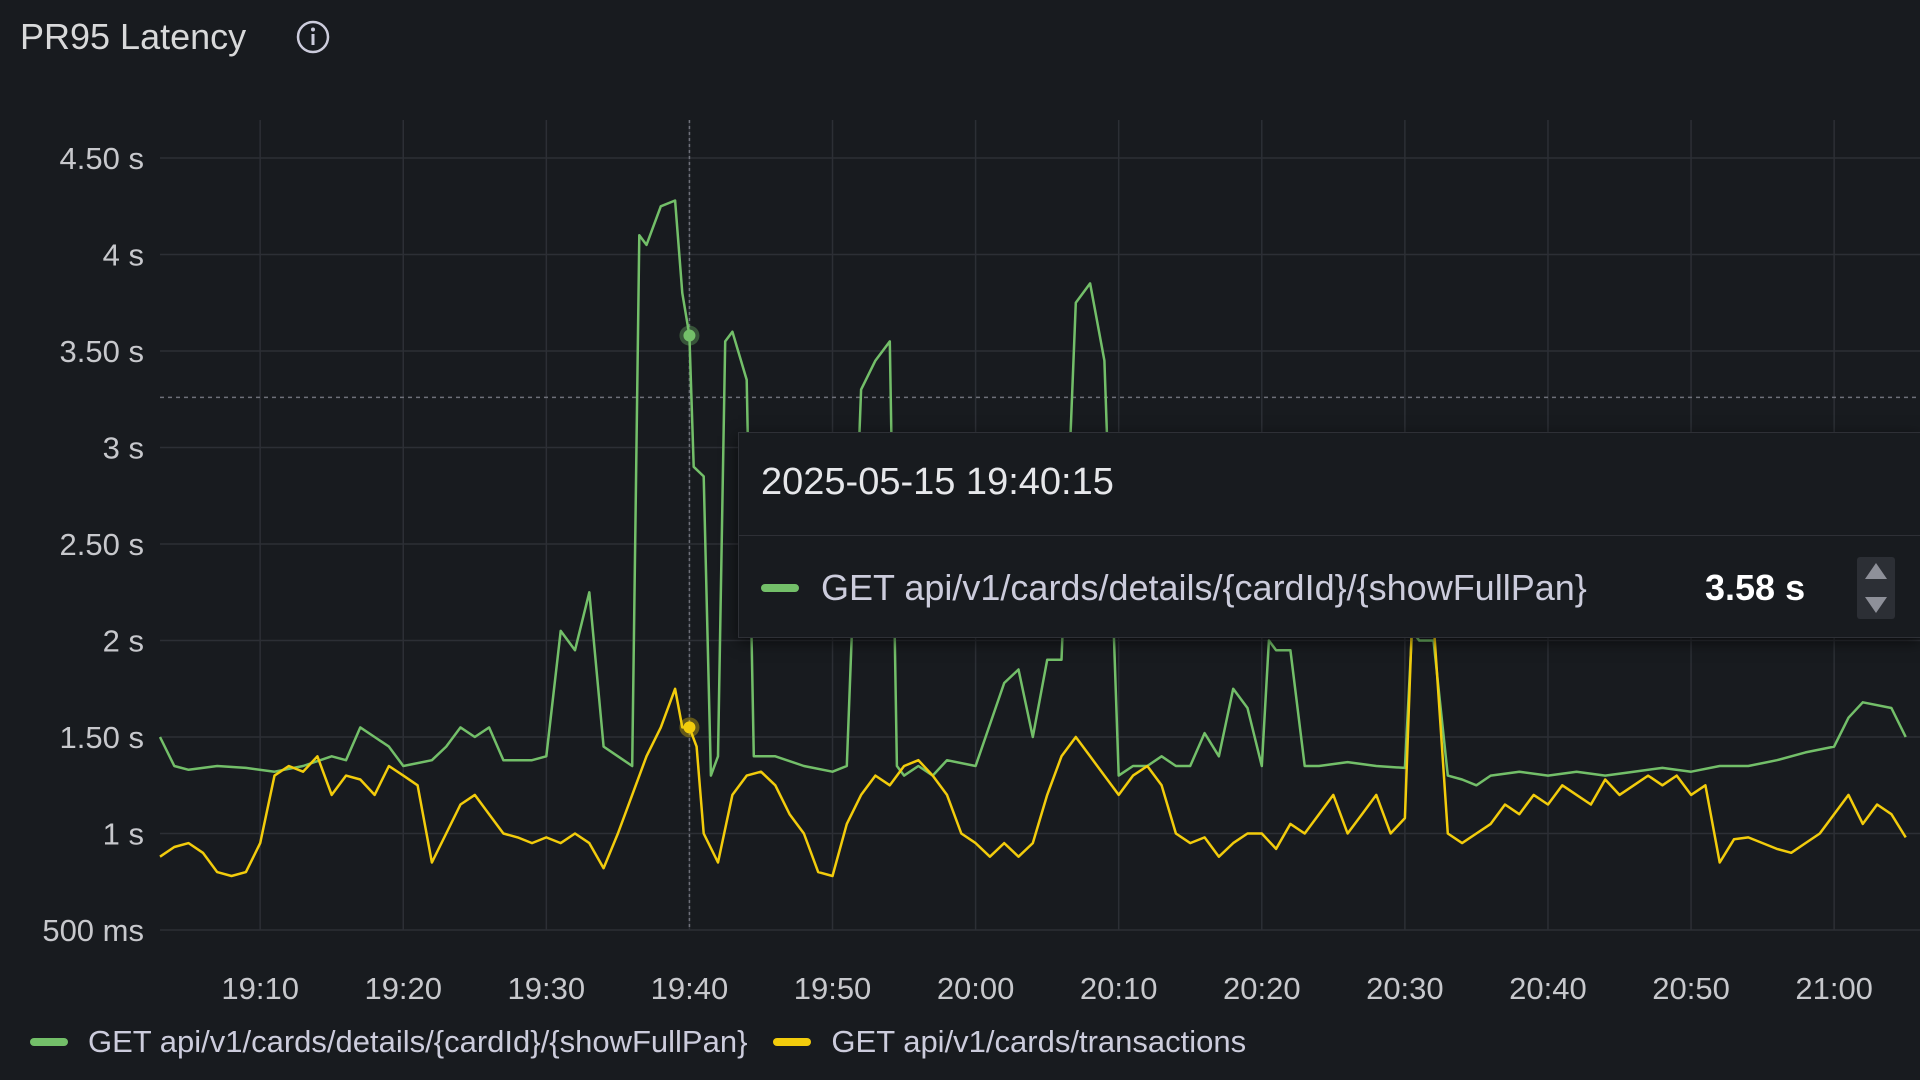 Image resolution: width=1920 pixels, height=1080 pixels. I want to click on tooltip-series-swatch, so click(780, 588).